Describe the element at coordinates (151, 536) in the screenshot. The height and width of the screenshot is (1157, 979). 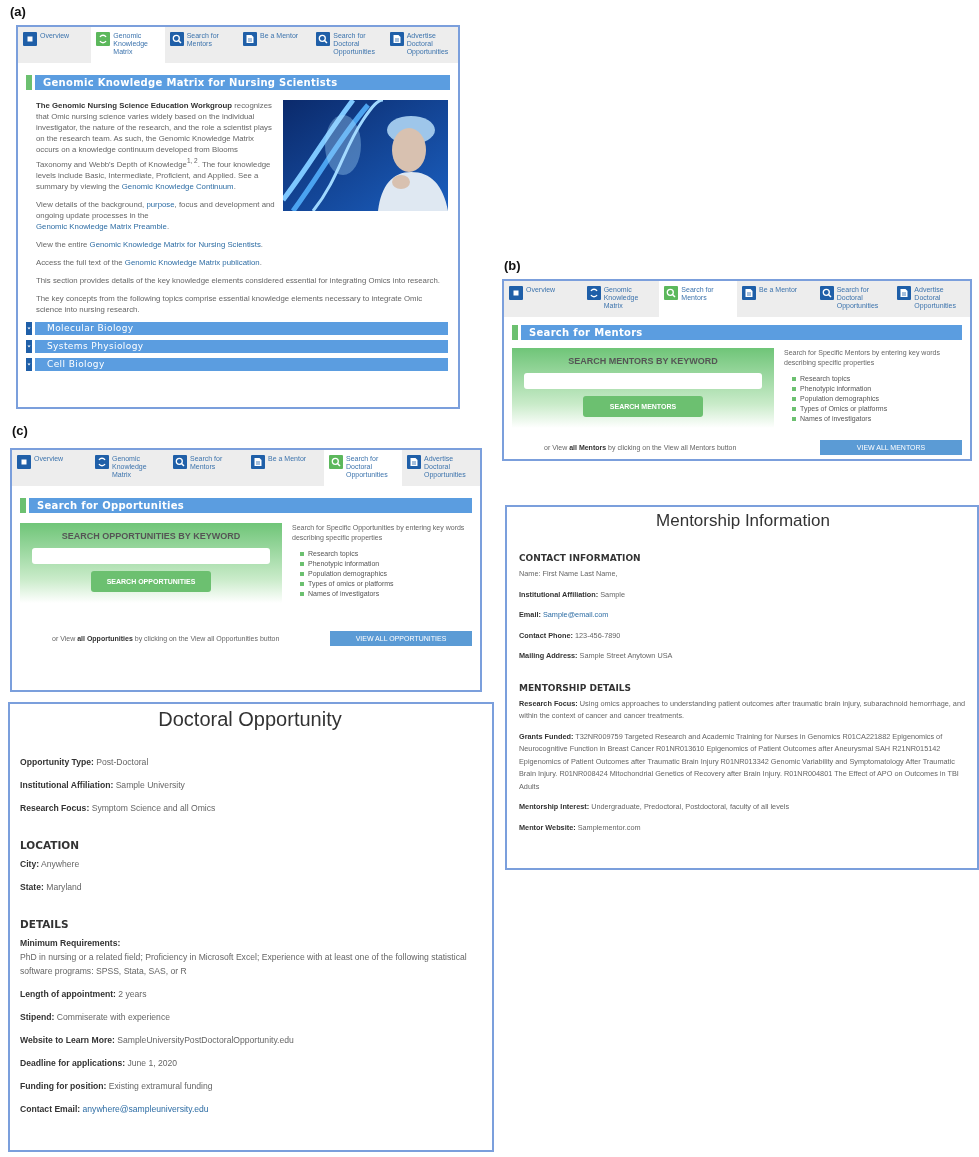
I see `search-title: SEARCH OPPORTUNITIES BY KEYWORD` at that location.